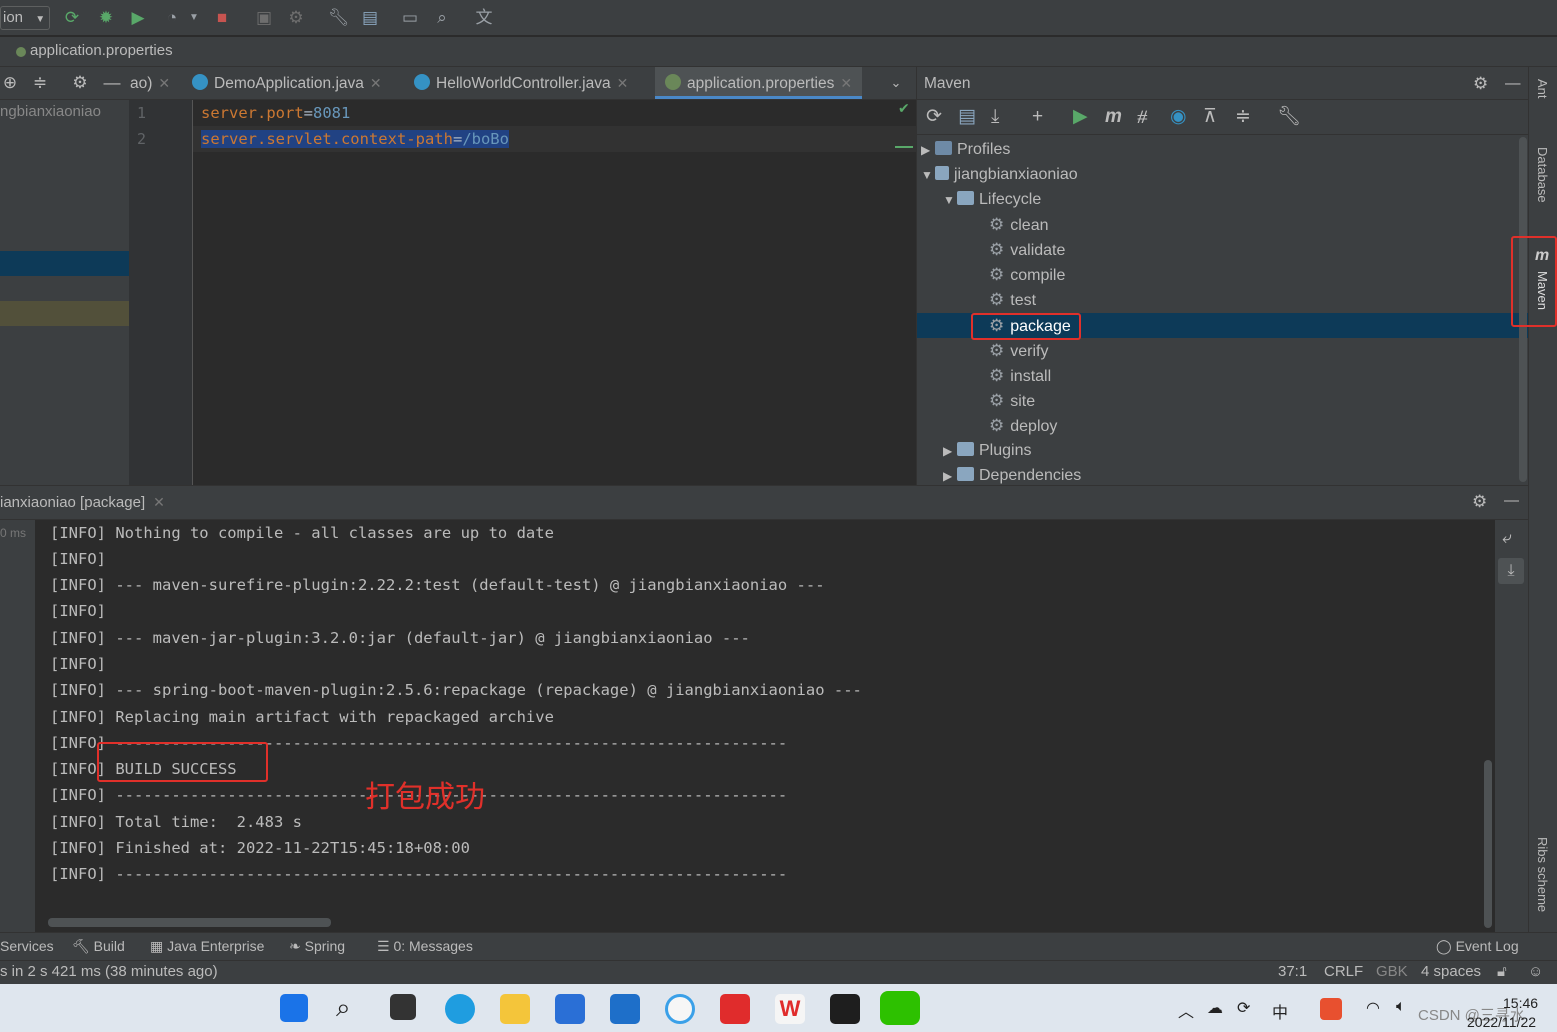 Image resolution: width=1557 pixels, height=1032 pixels. What do you see at coordinates (759, 83) in the screenshot?
I see `tab-application-properties: application.properties ✕` at bounding box center [759, 83].